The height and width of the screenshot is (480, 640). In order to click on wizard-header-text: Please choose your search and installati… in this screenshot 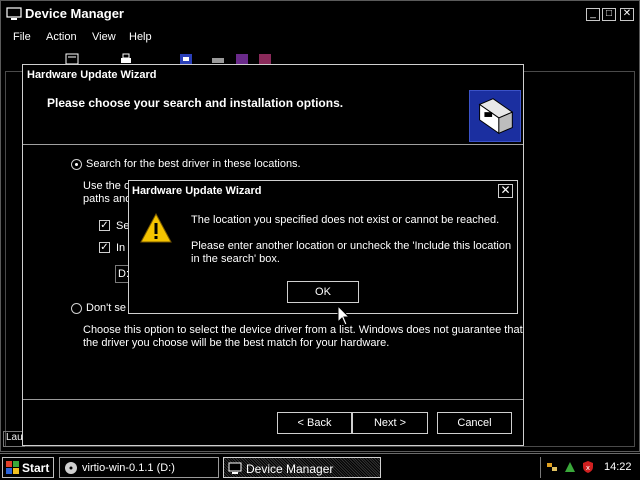, I will do `click(195, 103)`.